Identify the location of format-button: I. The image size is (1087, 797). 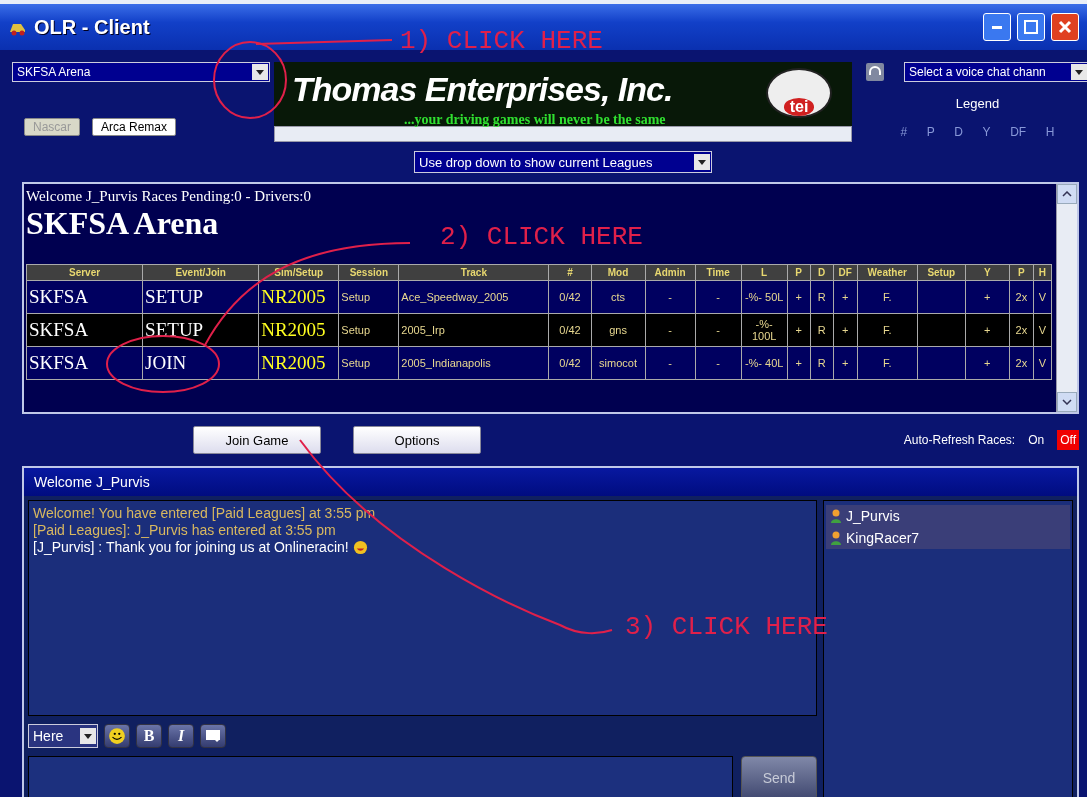
(181, 736).